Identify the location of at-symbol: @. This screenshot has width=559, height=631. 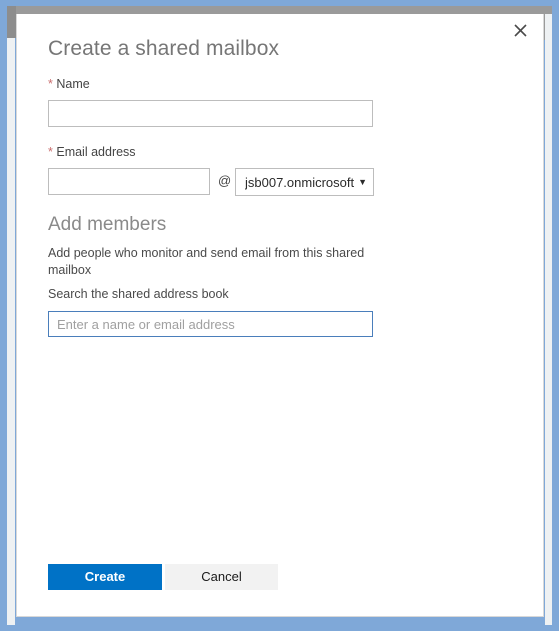
(225, 180).